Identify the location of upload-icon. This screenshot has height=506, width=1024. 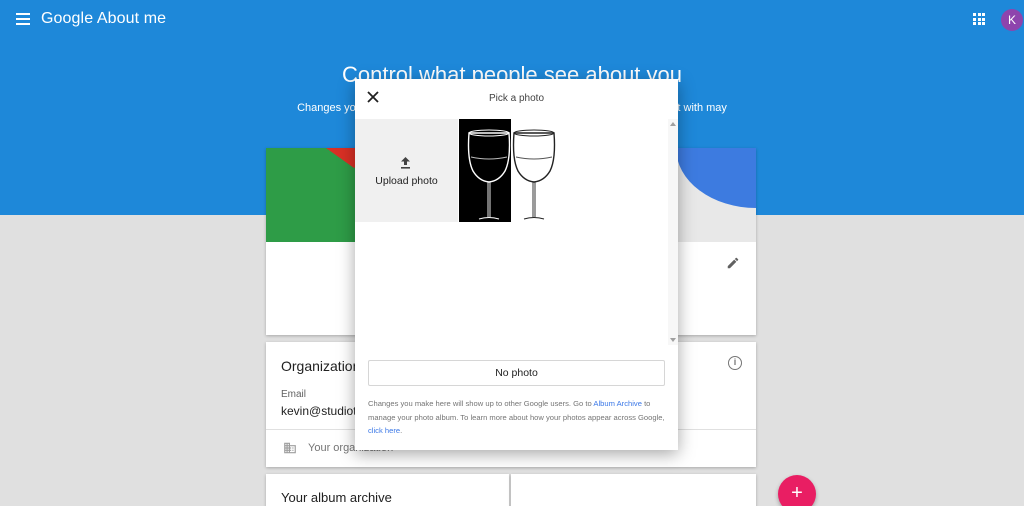
(405, 163).